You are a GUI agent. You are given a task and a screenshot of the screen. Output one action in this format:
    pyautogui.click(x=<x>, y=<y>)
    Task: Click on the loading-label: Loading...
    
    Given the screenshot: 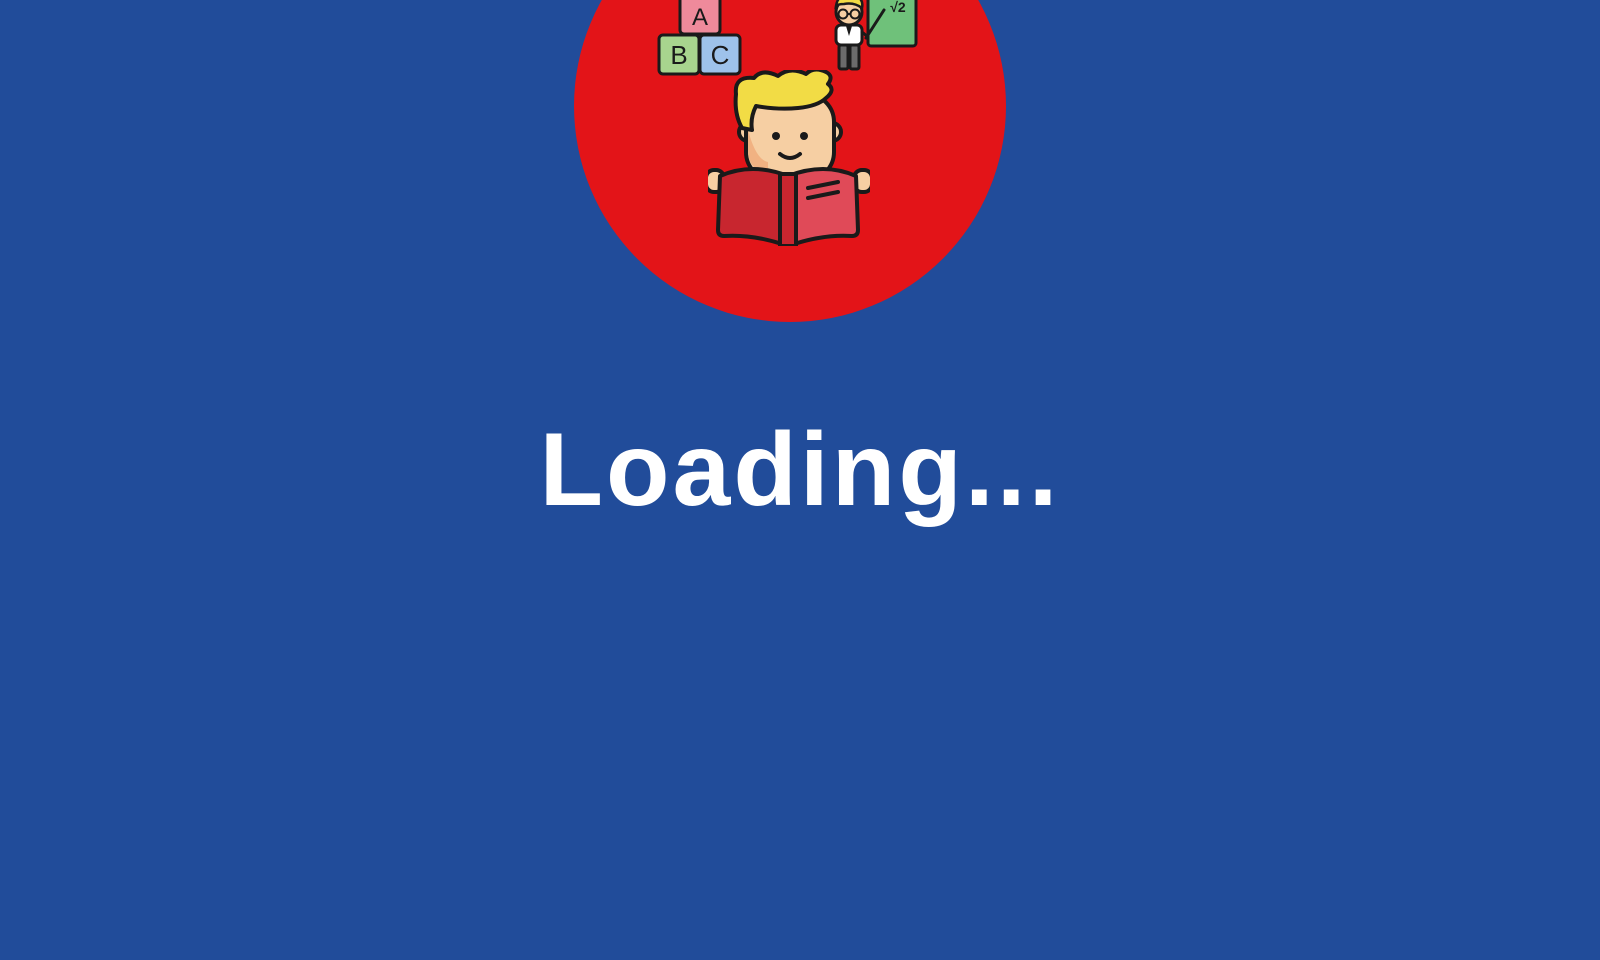 What is the action you would take?
    pyautogui.click(x=800, y=470)
    